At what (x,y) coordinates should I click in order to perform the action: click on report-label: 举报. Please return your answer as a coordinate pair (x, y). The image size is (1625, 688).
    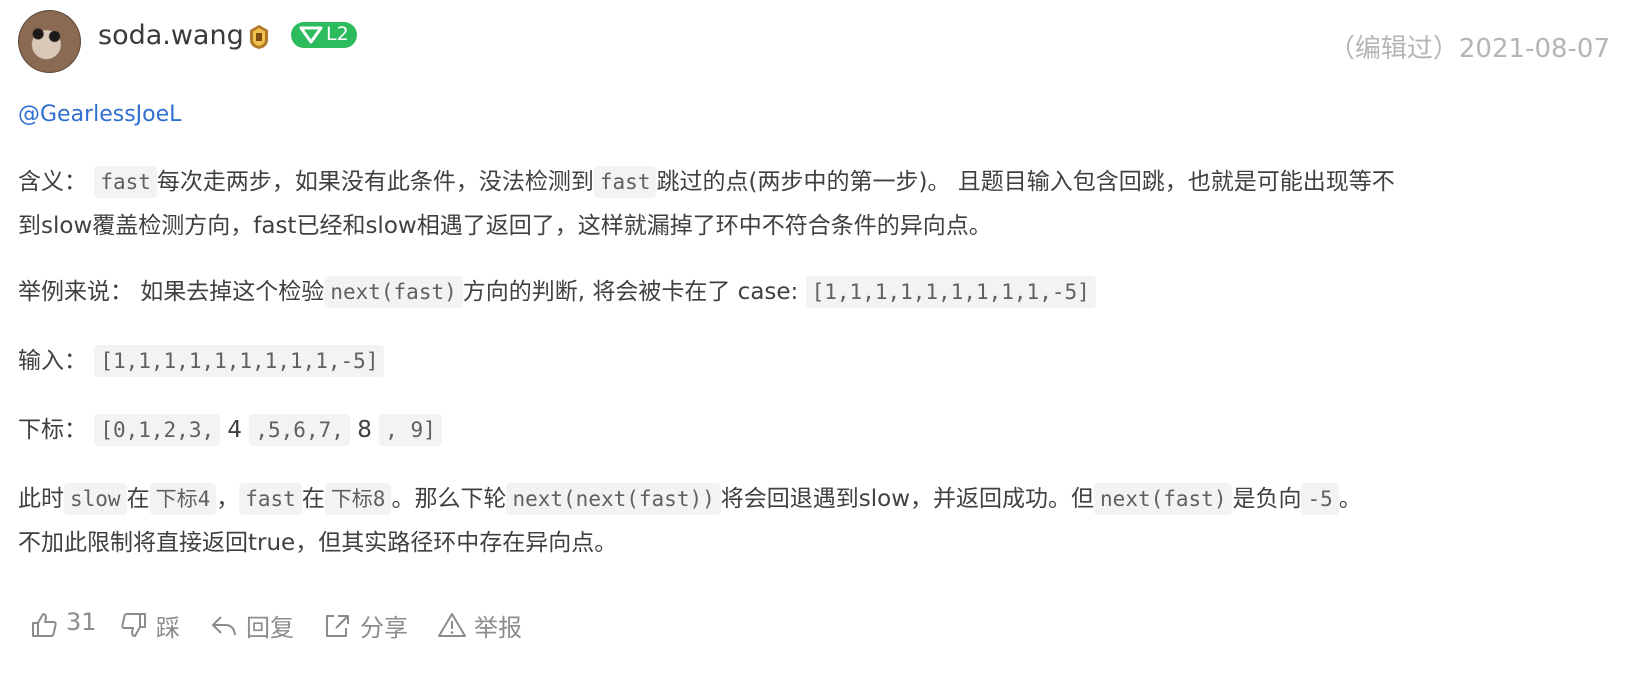
    Looking at the image, I should click on (498, 628).